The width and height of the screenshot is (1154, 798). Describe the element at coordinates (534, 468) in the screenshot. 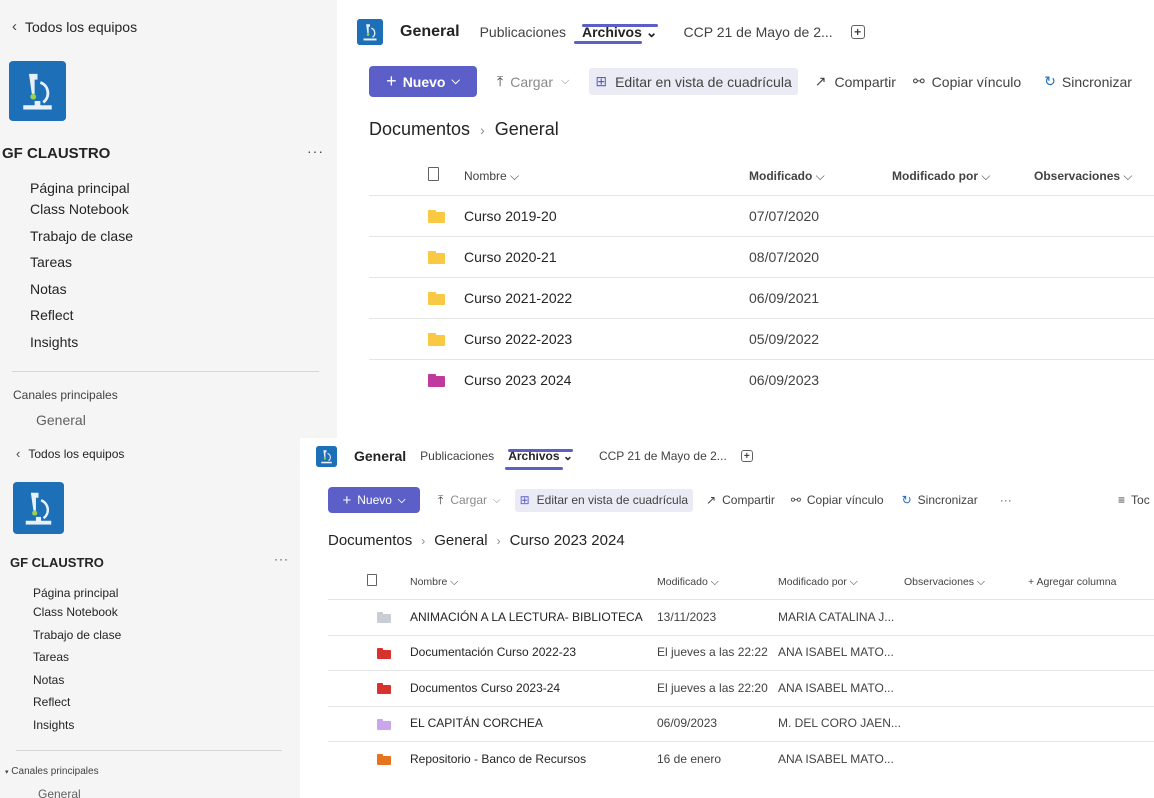

I see `active-tab-indicator` at that location.